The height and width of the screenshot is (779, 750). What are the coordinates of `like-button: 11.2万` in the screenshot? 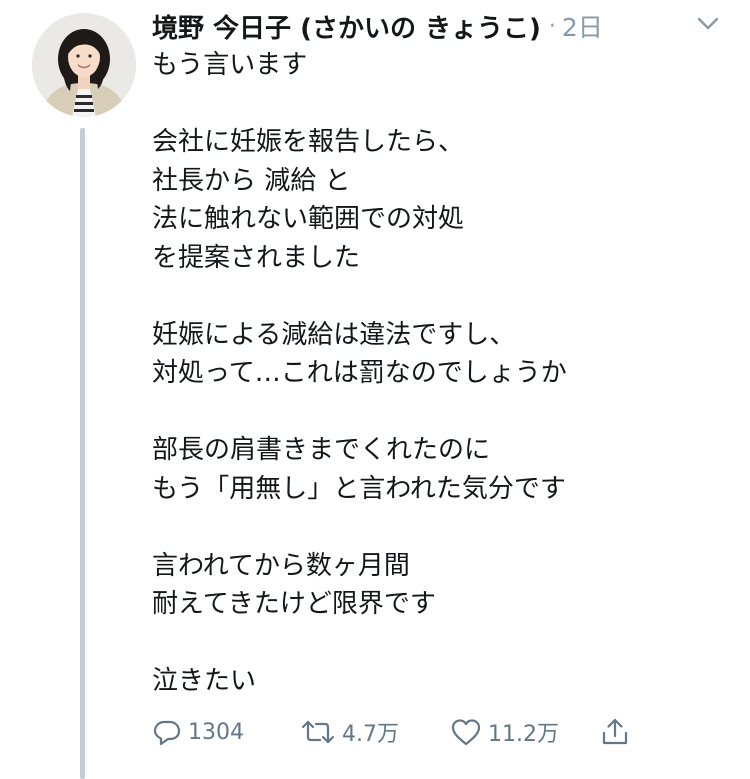 It's located at (504, 732).